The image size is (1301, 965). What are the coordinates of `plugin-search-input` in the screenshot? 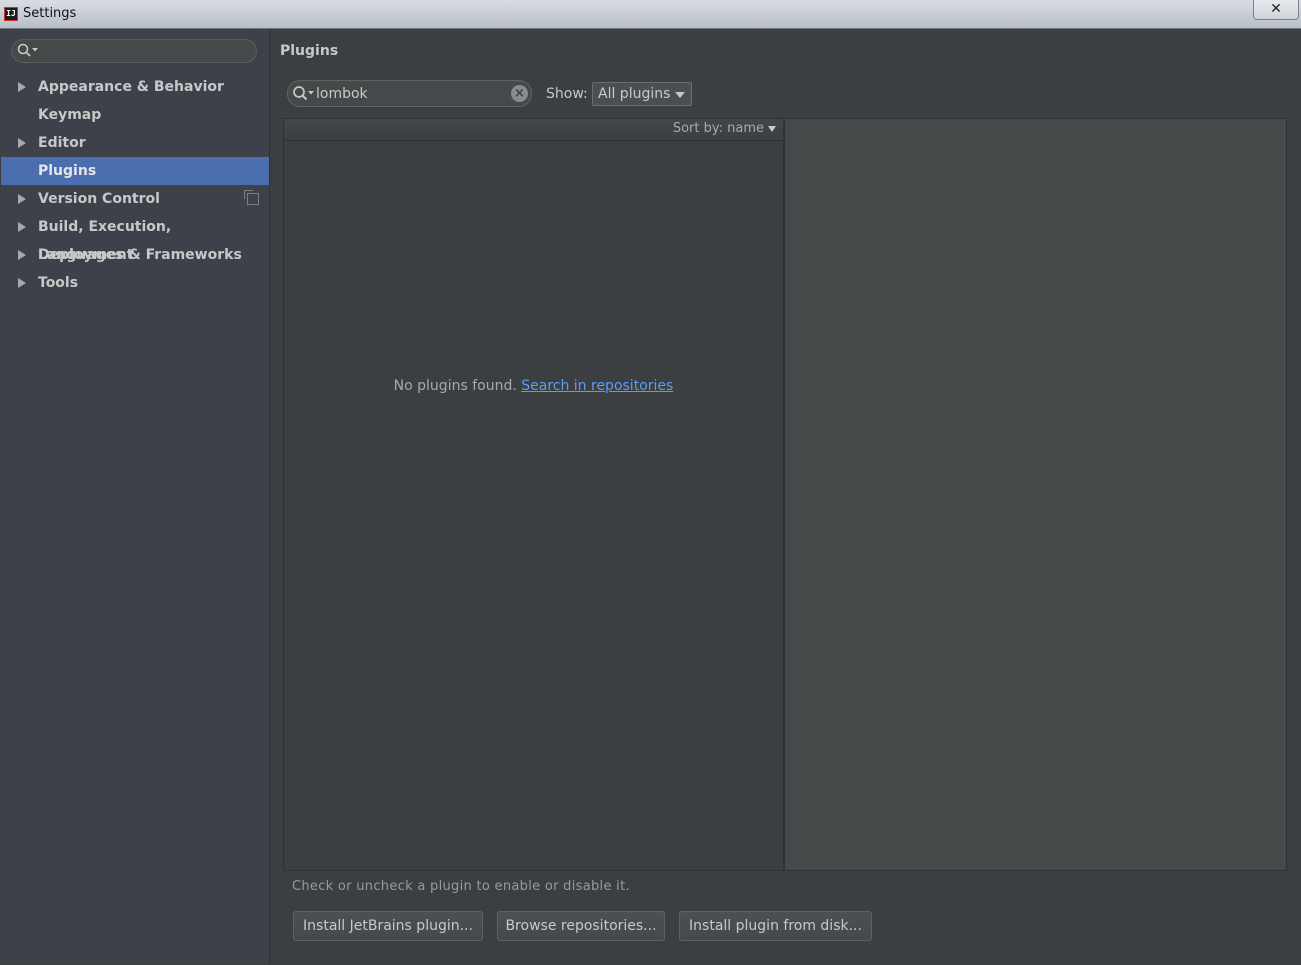 It's located at (411, 93).